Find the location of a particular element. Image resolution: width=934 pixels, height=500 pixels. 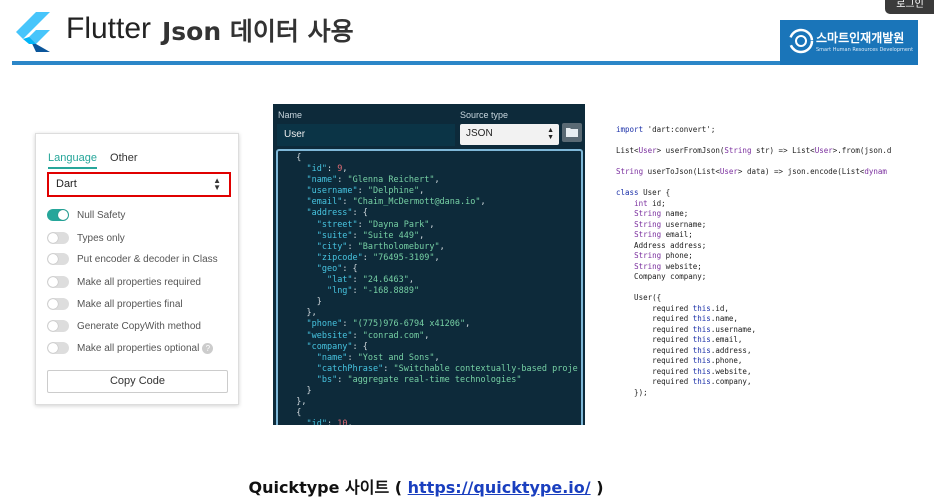

option-required: Make all properties required is located at coordinates (124, 282).